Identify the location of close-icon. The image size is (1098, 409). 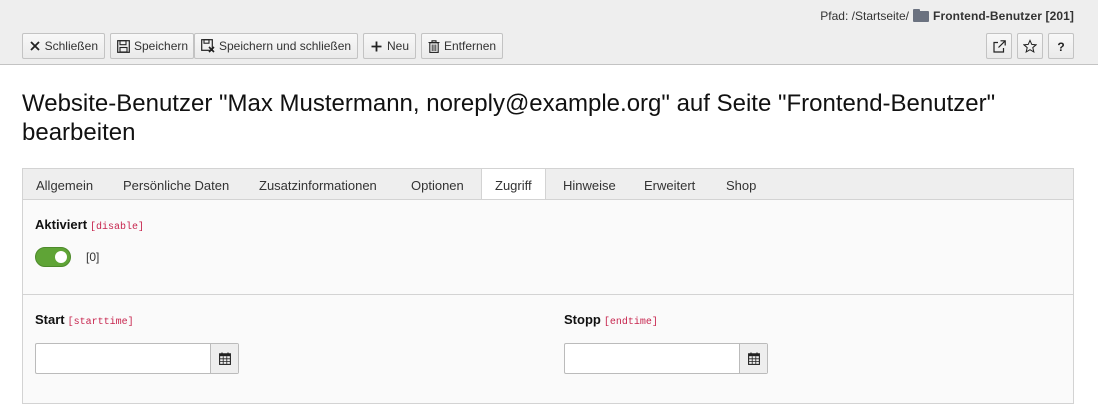
(35, 46).